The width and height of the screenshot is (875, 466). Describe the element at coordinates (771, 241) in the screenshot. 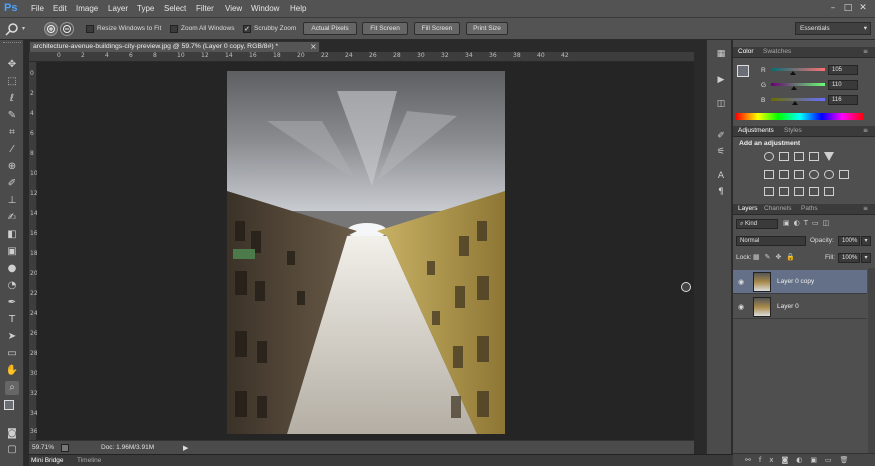

I see `blend-mode-select: Normal` at that location.